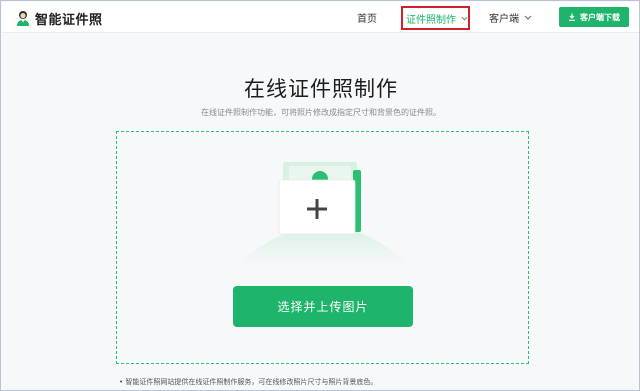 The image size is (640, 391). I want to click on nav-id-photo: 证件照制作, so click(435, 18).